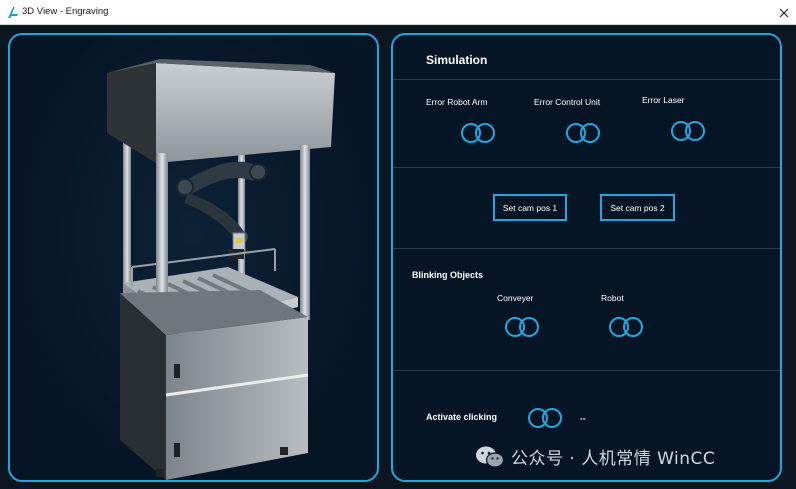 The image size is (796, 489). I want to click on window-title: 3D View - Engraving, so click(65, 11).